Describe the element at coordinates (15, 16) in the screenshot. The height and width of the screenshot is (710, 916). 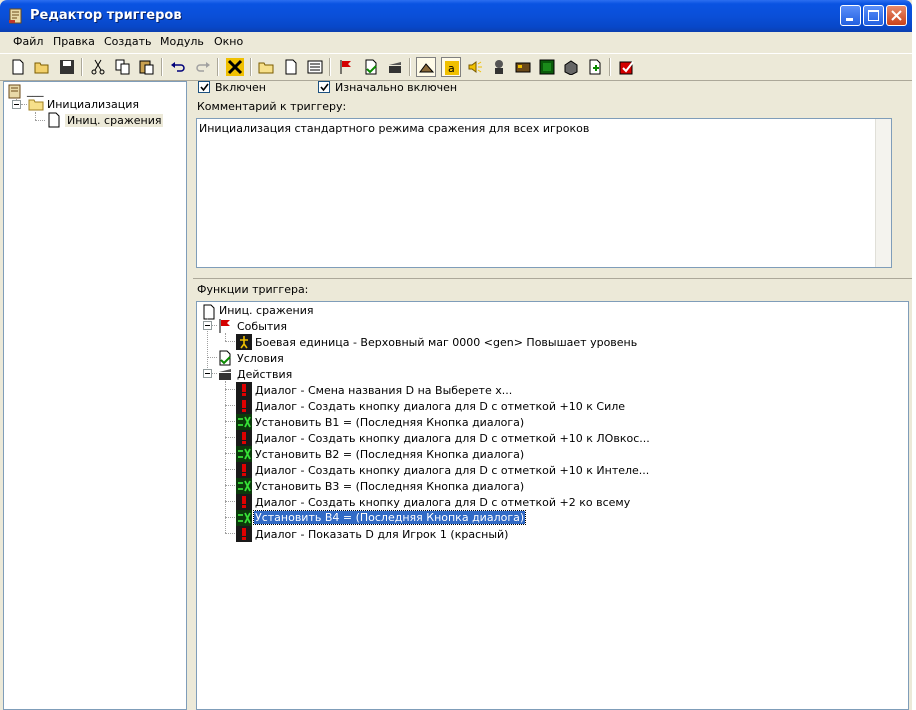
I see `app-icon` at that location.